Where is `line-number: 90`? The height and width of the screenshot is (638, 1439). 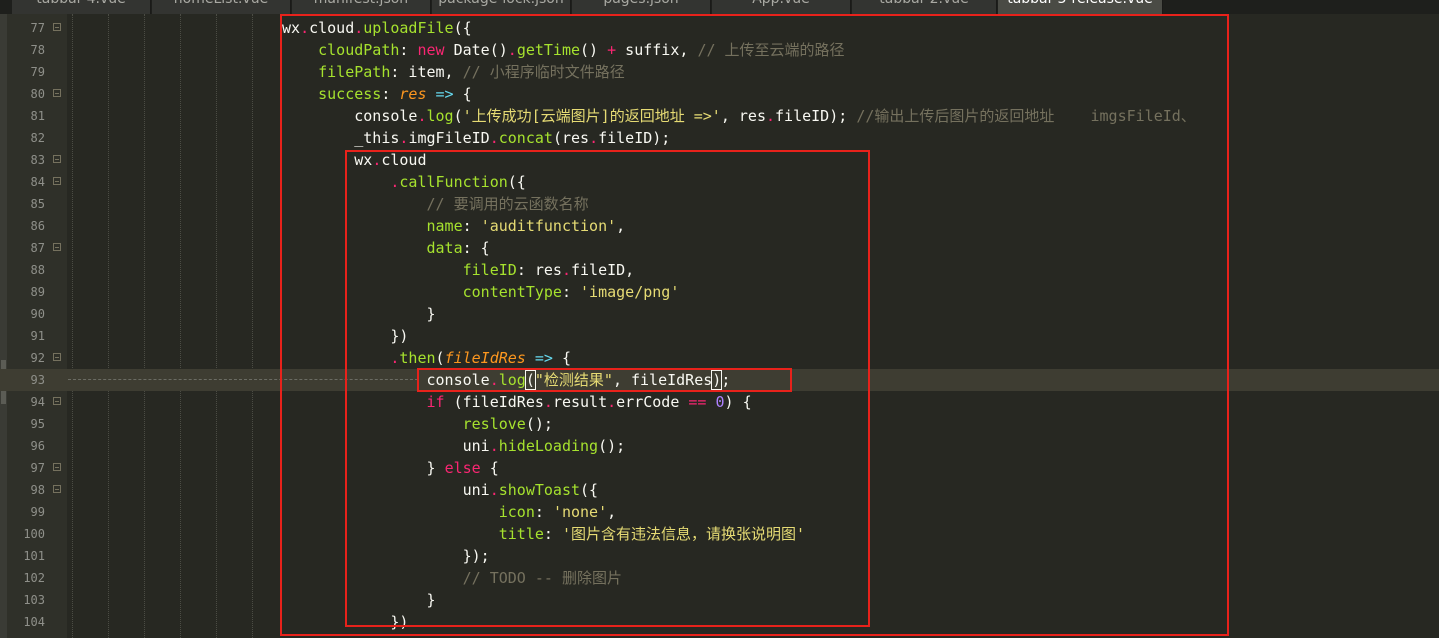
line-number: 90 is located at coordinates (37, 314).